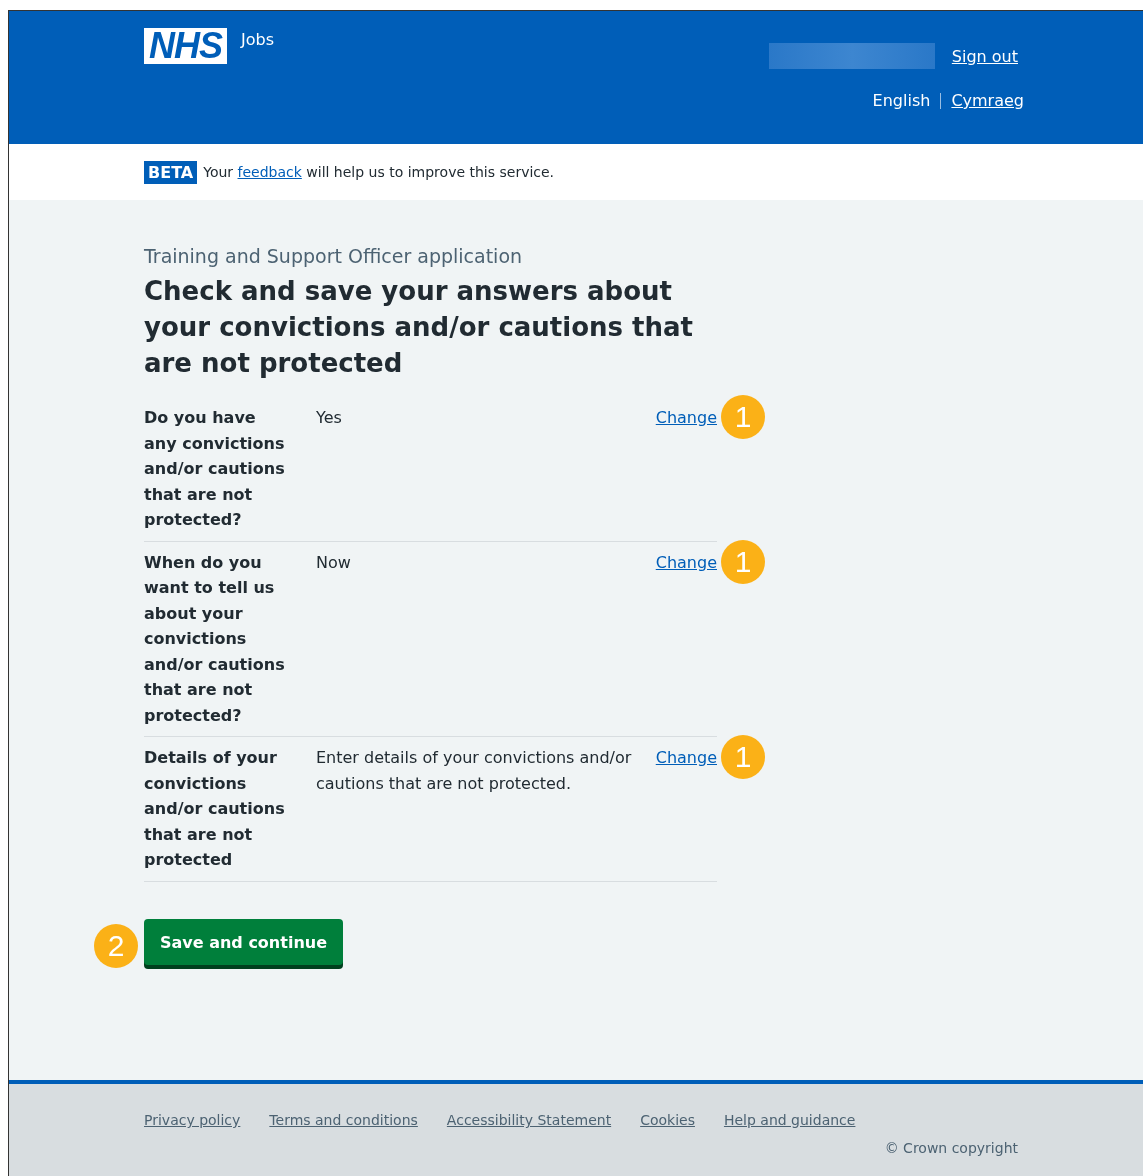 The height and width of the screenshot is (1176, 1143). I want to click on feedback-message: Your feedback will help us to improve this service., so click(379, 172).